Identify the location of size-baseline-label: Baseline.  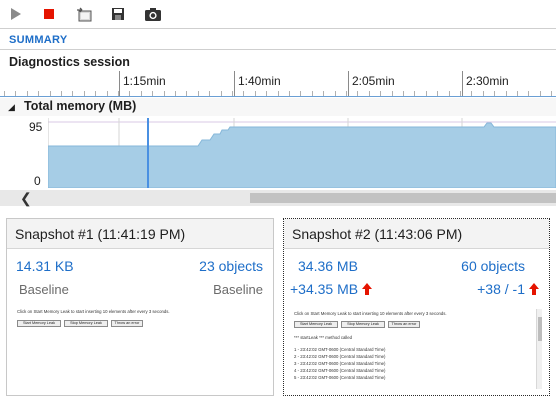
(44, 289).